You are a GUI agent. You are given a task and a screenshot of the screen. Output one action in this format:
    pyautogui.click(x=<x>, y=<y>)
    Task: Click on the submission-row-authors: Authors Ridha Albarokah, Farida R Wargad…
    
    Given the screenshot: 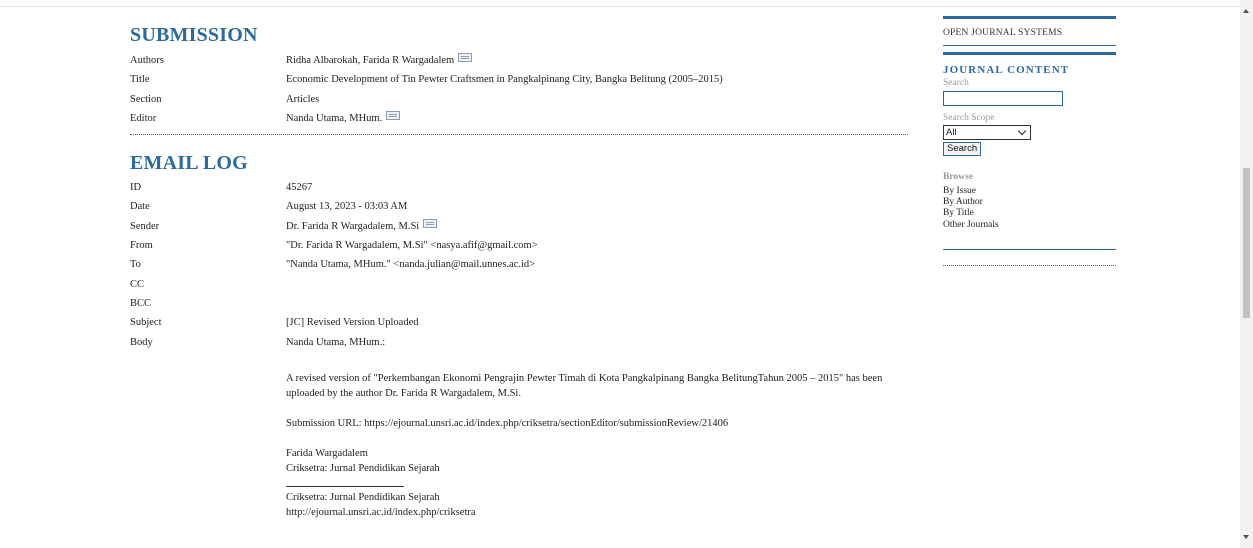 What is the action you would take?
    pyautogui.click(x=519, y=60)
    